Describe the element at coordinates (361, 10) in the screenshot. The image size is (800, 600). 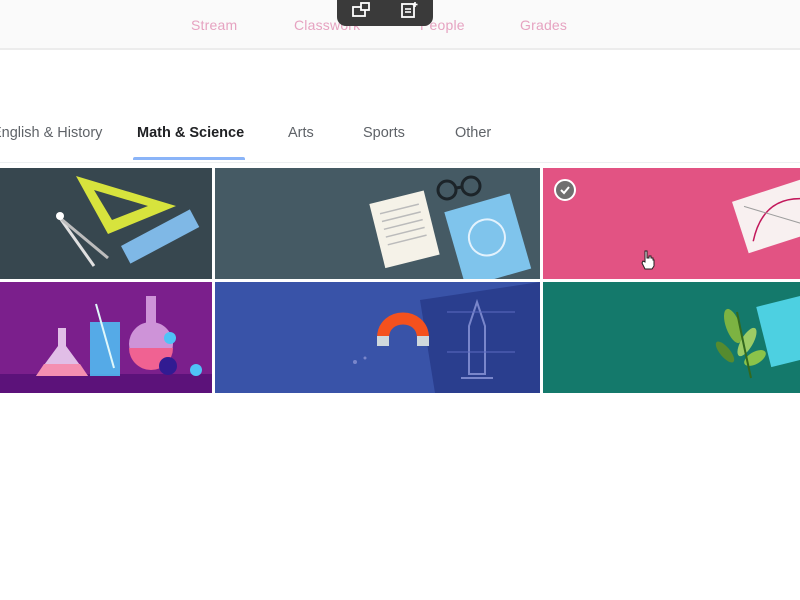
I see `share-screen-icon` at that location.